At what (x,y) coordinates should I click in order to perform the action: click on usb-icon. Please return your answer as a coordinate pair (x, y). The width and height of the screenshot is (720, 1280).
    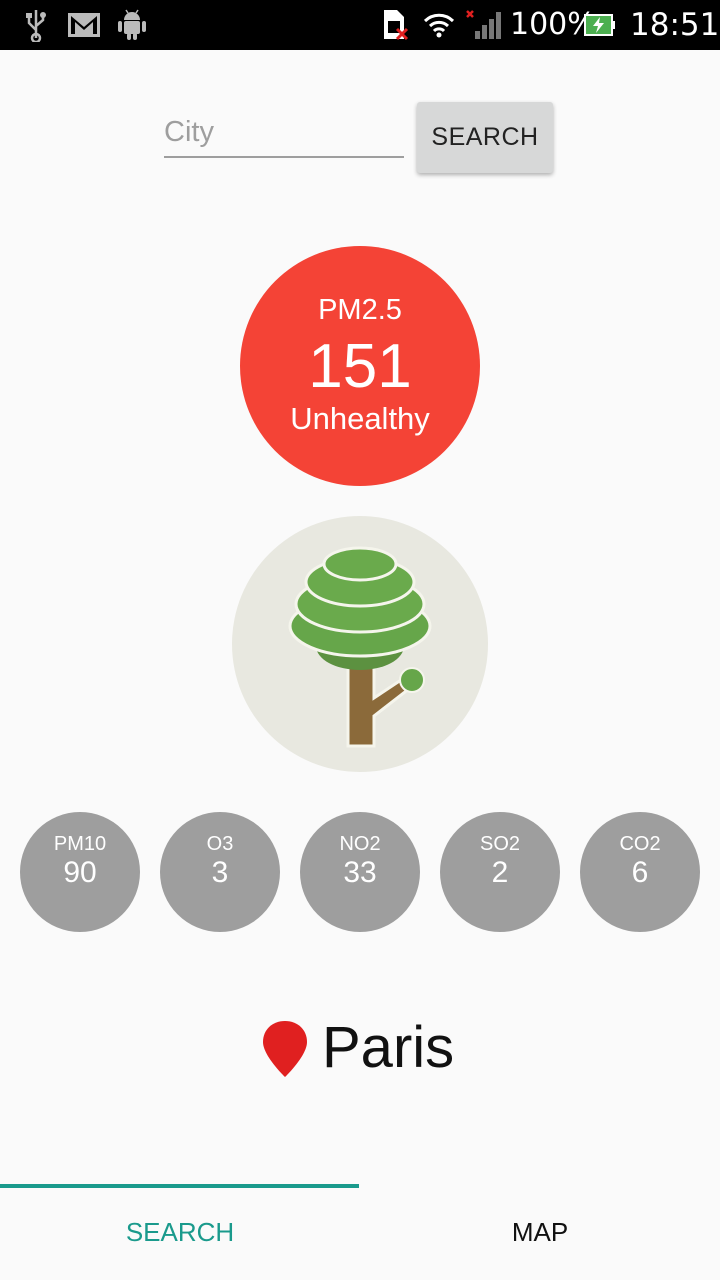
    Looking at the image, I should click on (36, 25).